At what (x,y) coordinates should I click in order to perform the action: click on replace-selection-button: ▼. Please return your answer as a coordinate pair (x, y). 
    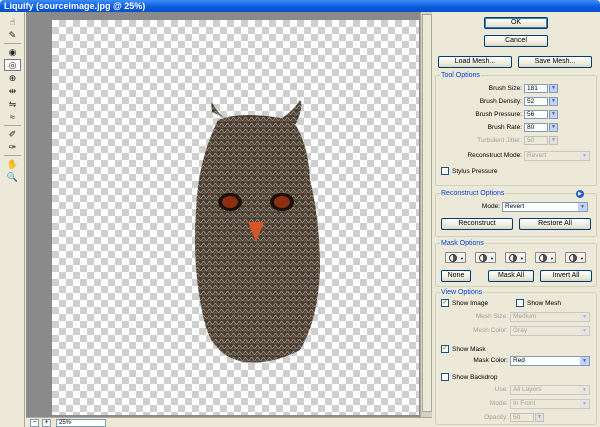
    Looking at the image, I should click on (455, 257).